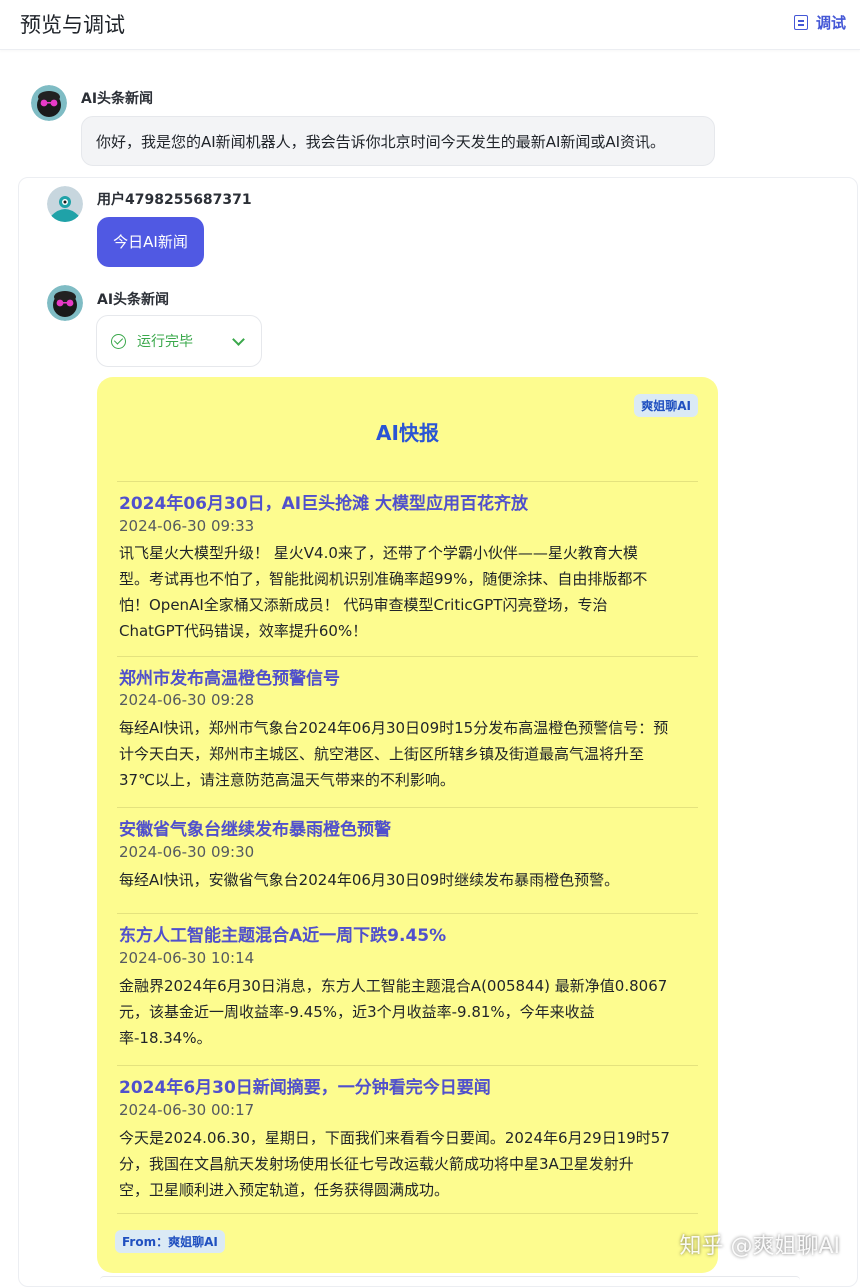  What do you see at coordinates (165, 341) in the screenshot?
I see `run-status-label: 运行完毕` at bounding box center [165, 341].